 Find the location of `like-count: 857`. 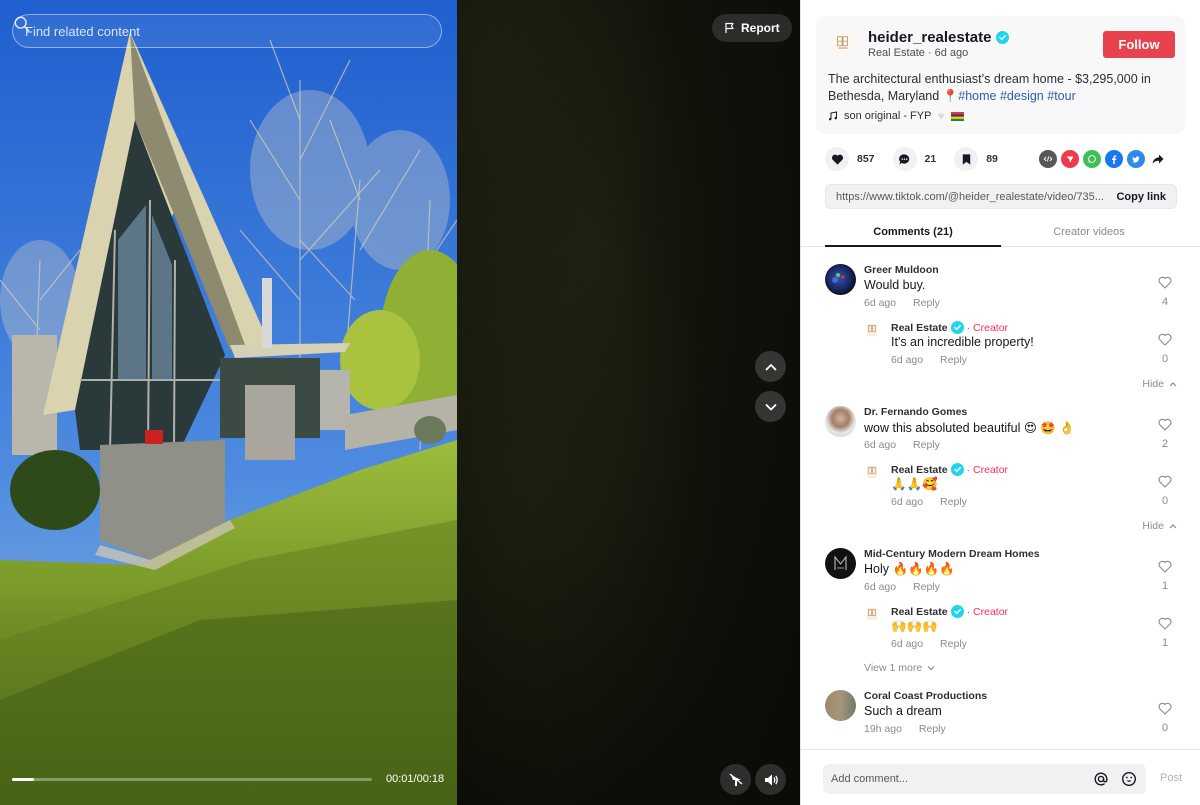

like-count: 857 is located at coordinates (866, 159).